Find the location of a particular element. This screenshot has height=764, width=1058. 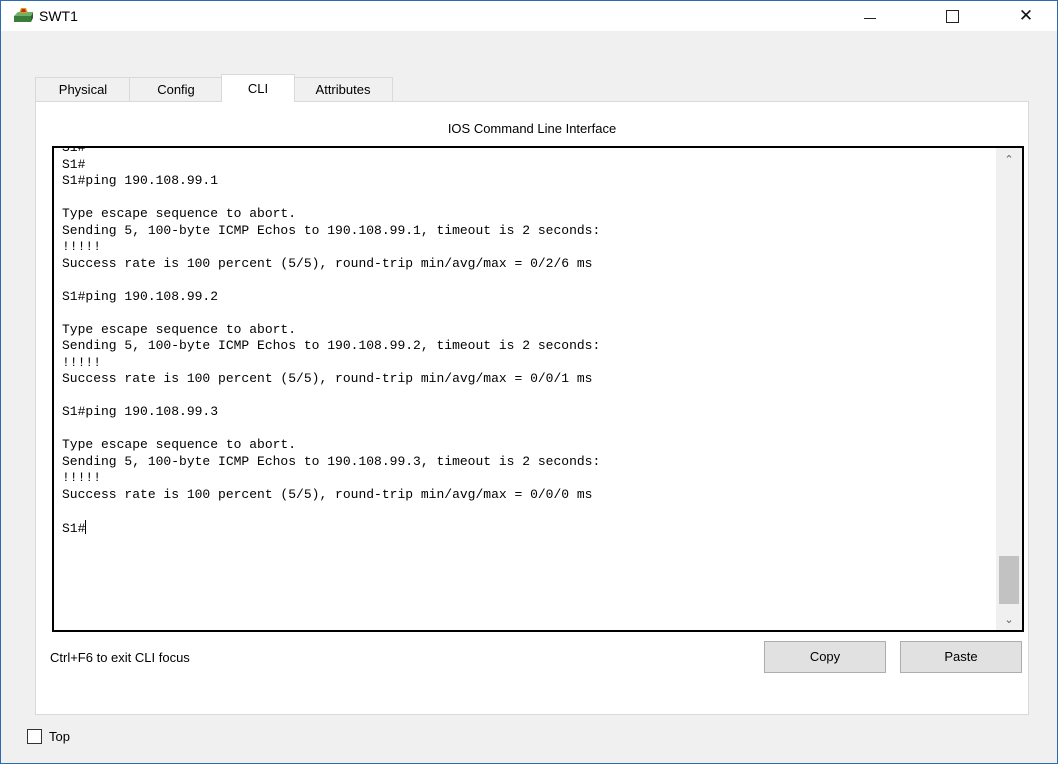

vertical-scrollbar: ⌃ ⌄ is located at coordinates (1009, 389).